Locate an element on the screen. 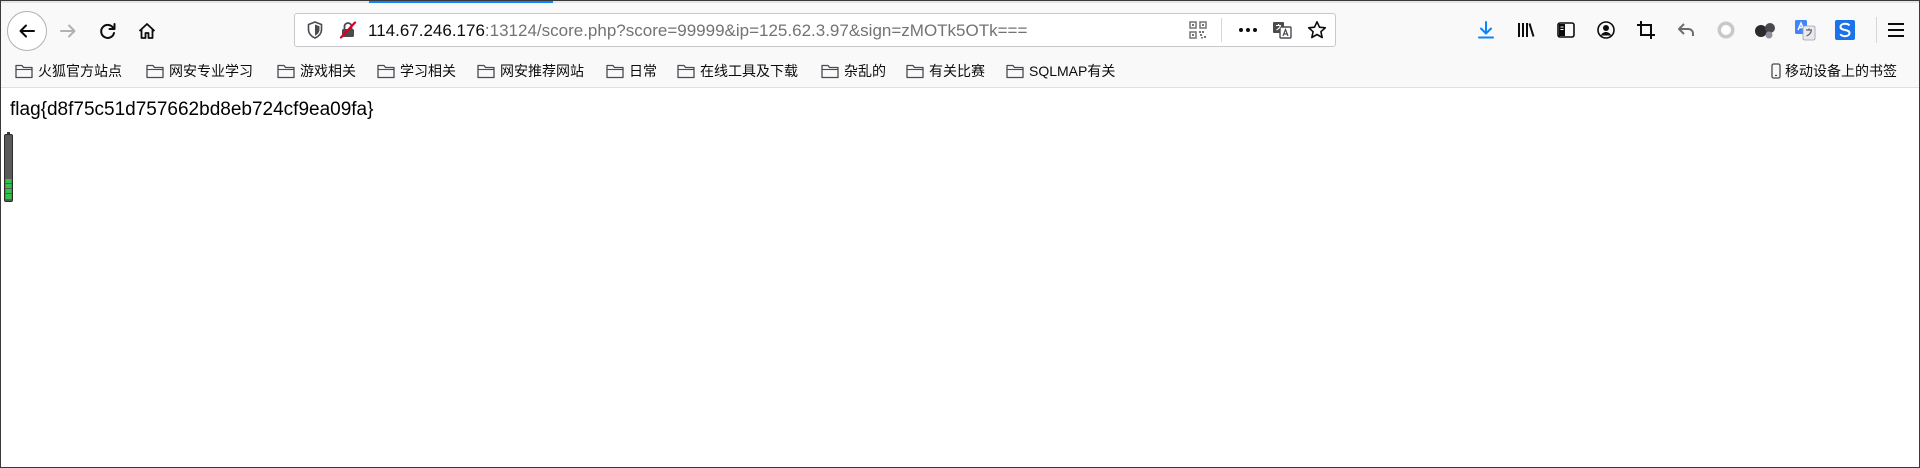 The image size is (1920, 468). more-icon is located at coordinates (1248, 30).